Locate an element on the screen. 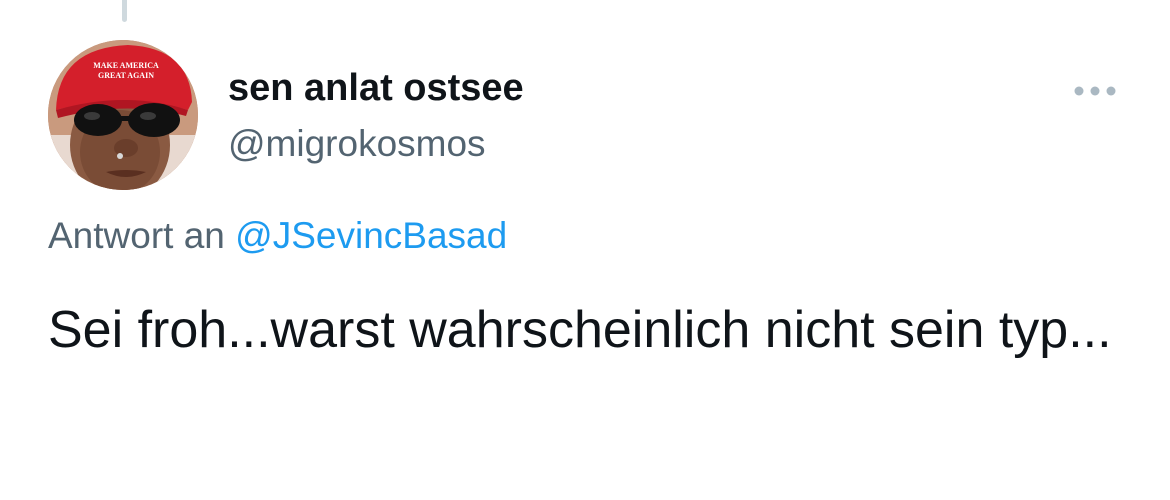  author-handle: @migrokosmos is located at coordinates (357, 144).